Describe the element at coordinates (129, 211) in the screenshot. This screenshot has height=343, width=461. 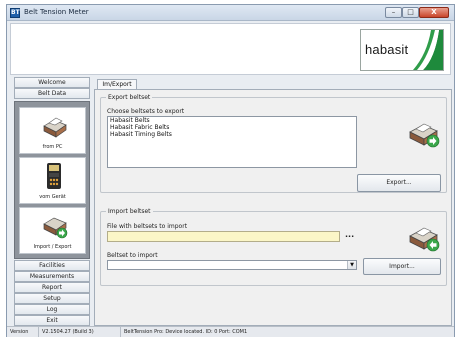
I see `import-group-title: Import beltset` at that location.